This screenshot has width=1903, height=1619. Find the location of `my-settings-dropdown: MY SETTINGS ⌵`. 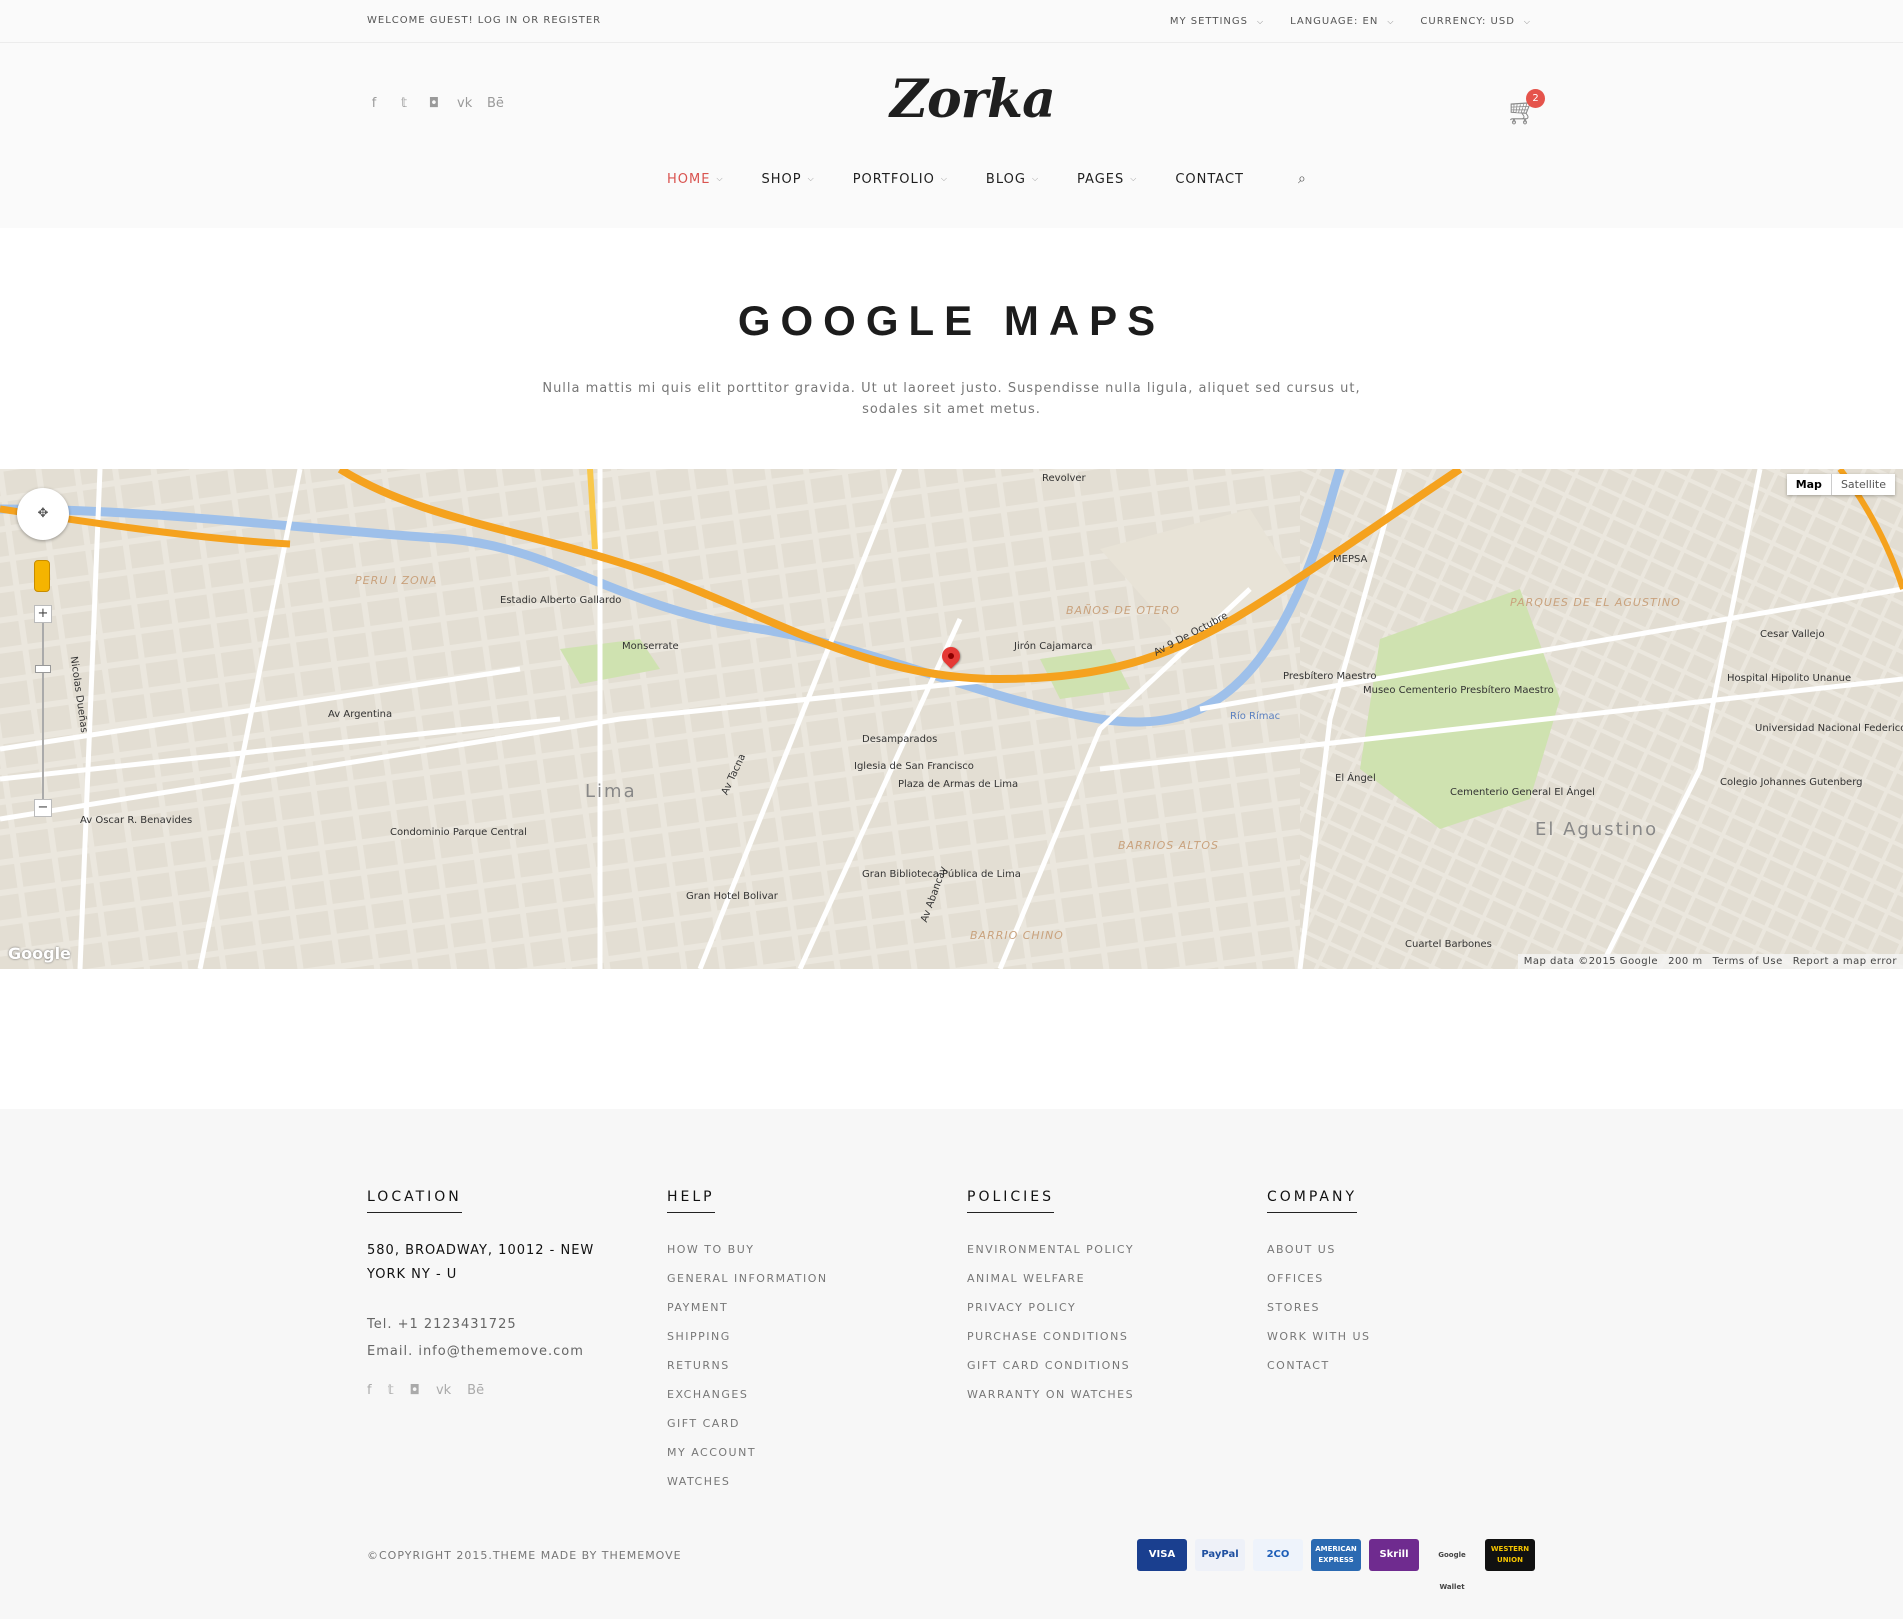

my-settings-dropdown: MY SETTINGS ⌵ is located at coordinates (1217, 21).